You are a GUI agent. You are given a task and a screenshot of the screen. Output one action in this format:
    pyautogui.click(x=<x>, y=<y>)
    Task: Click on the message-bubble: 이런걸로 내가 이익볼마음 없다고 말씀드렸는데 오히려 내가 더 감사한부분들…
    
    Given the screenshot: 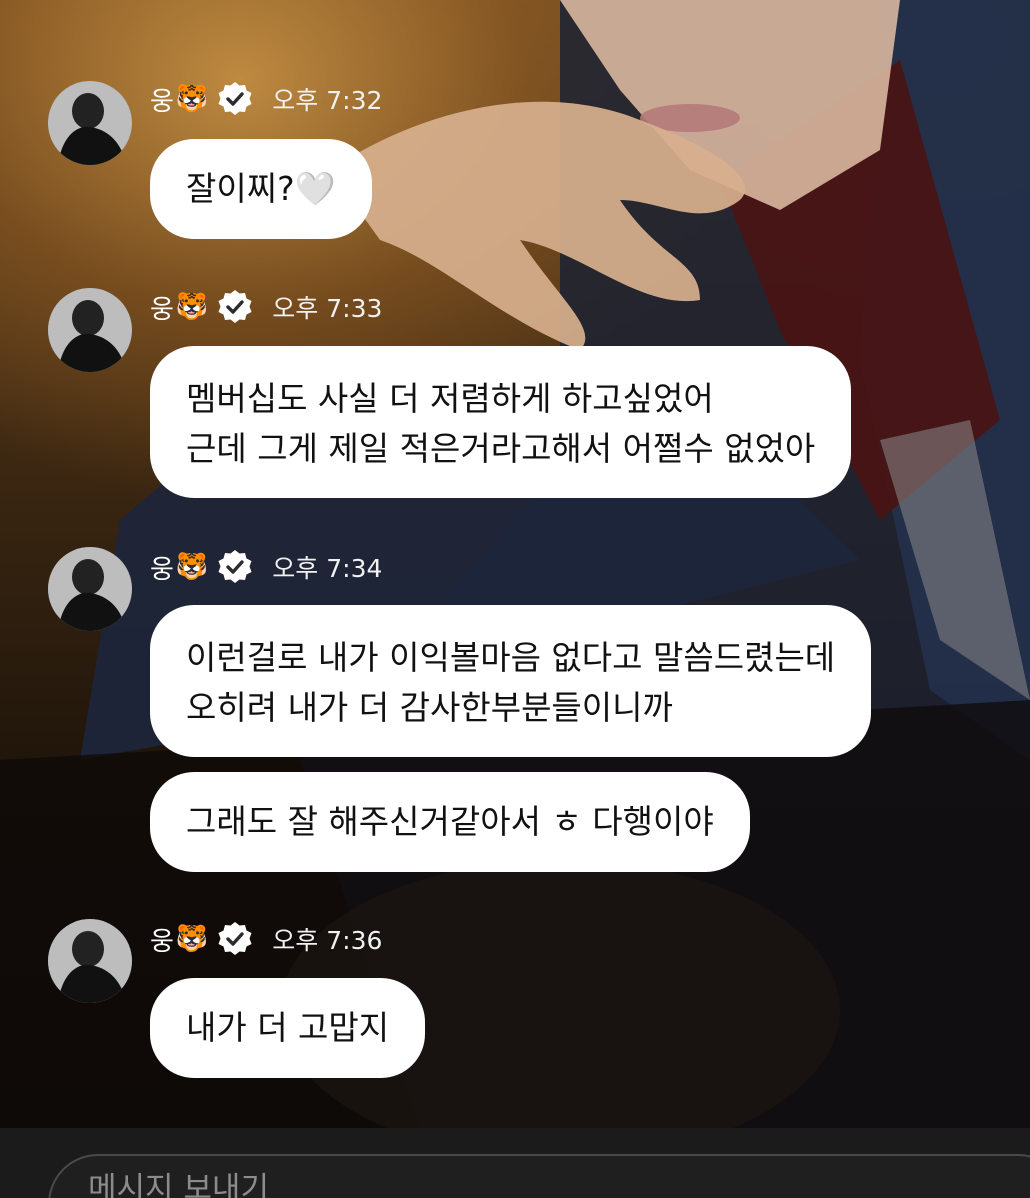 What is the action you would take?
    pyautogui.click(x=511, y=681)
    